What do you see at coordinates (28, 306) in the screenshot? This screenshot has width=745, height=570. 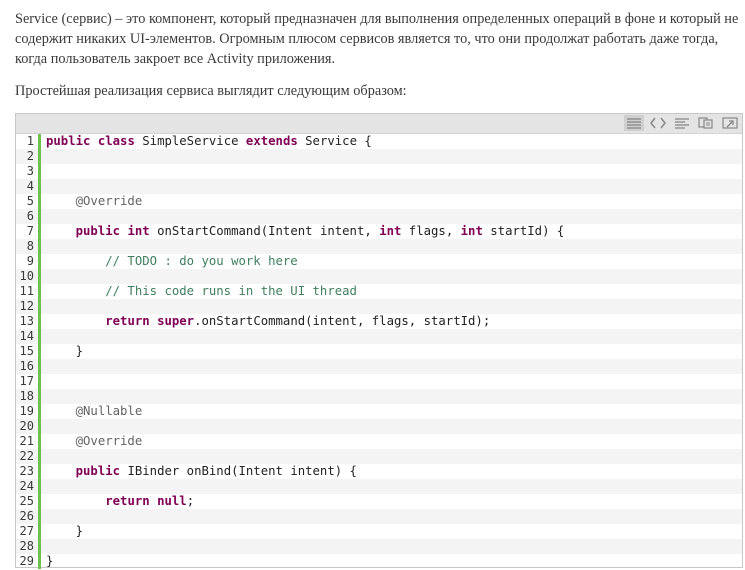 I see `line-number: 12` at bounding box center [28, 306].